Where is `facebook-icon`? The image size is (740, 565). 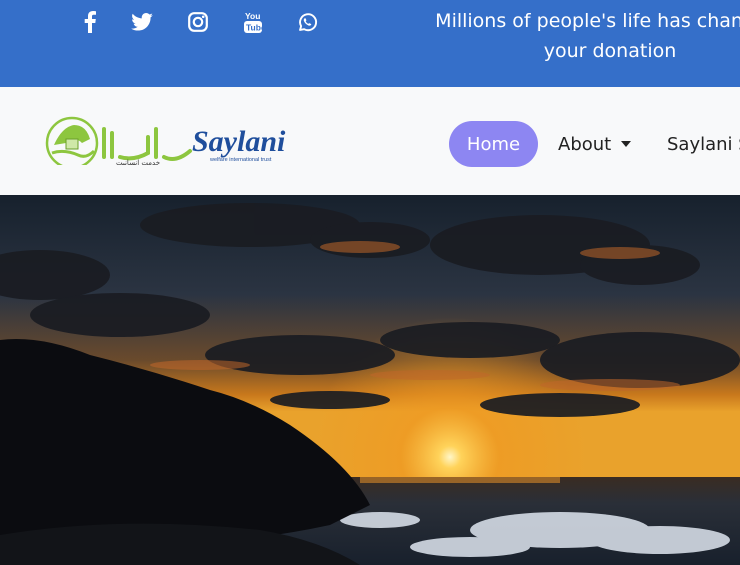 facebook-icon is located at coordinates (90, 22).